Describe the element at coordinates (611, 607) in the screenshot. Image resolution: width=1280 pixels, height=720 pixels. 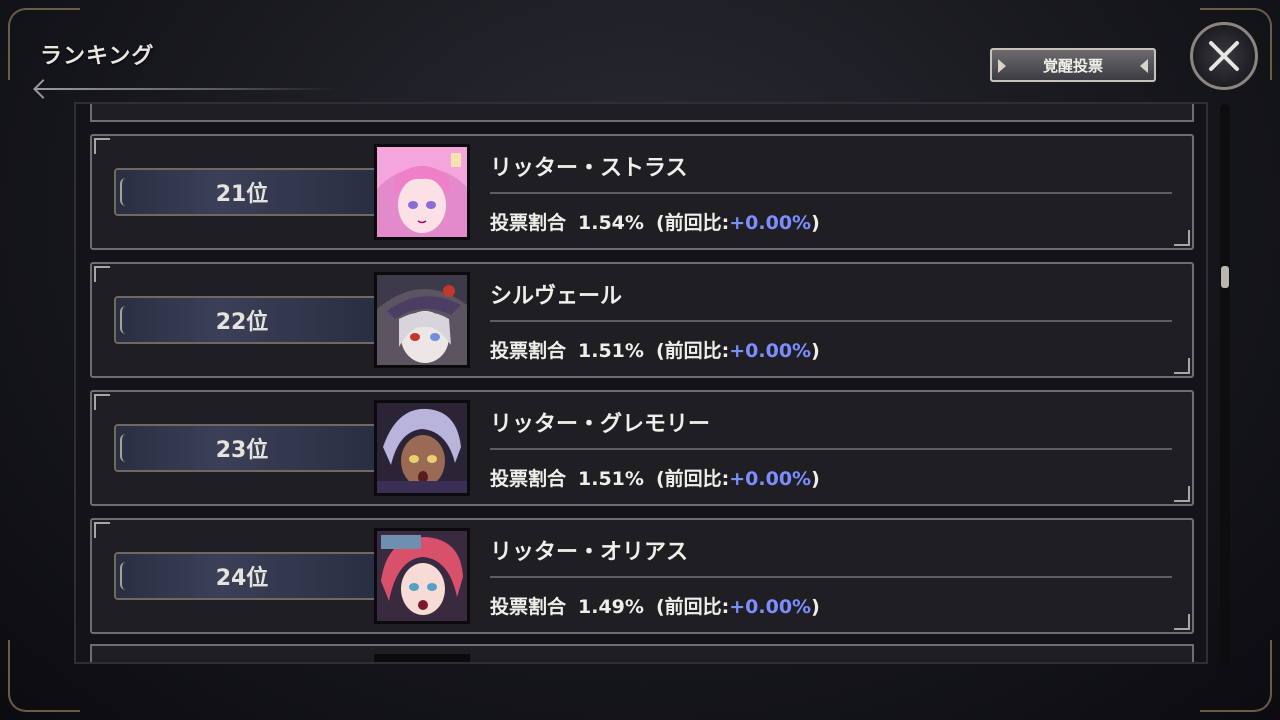
I see `vote-percent: 1.49%` at that location.